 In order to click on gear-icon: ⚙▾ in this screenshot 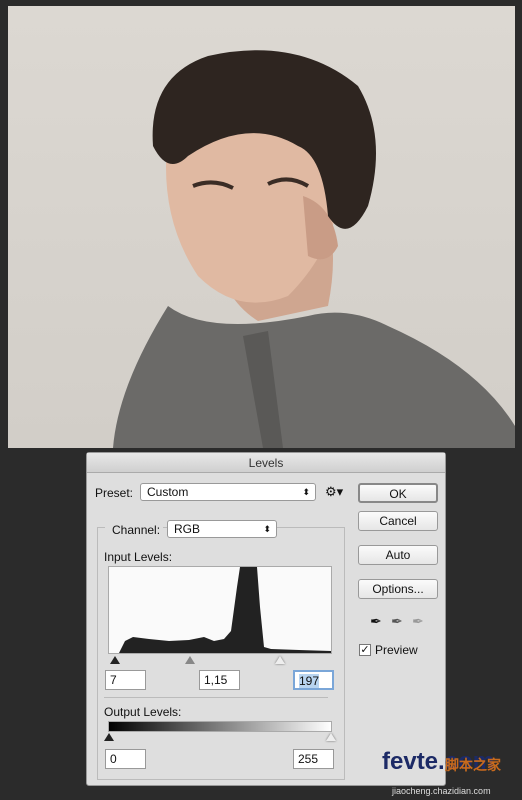, I will do `click(334, 492)`.